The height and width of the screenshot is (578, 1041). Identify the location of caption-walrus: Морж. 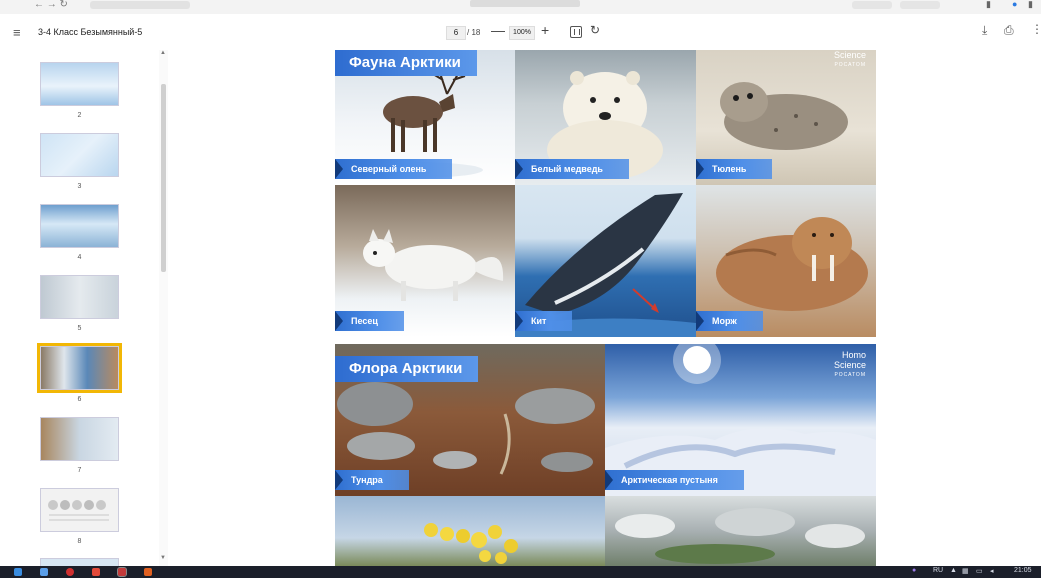
(729, 321).